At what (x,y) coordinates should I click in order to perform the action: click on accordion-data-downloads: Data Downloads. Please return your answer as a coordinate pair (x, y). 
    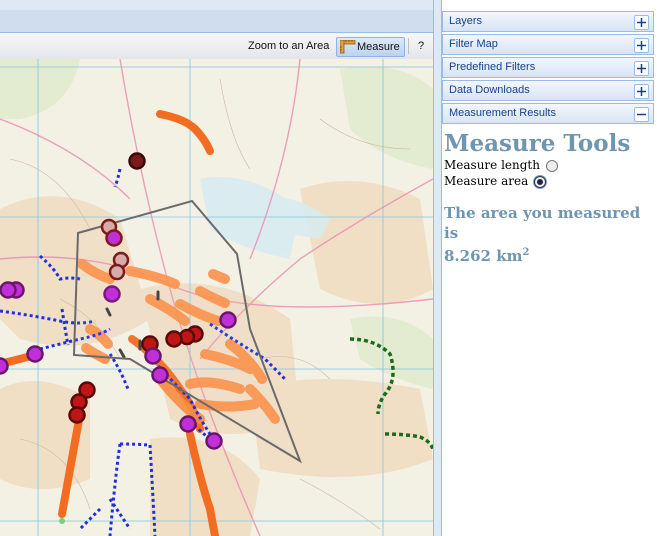
    Looking at the image, I should click on (548, 90).